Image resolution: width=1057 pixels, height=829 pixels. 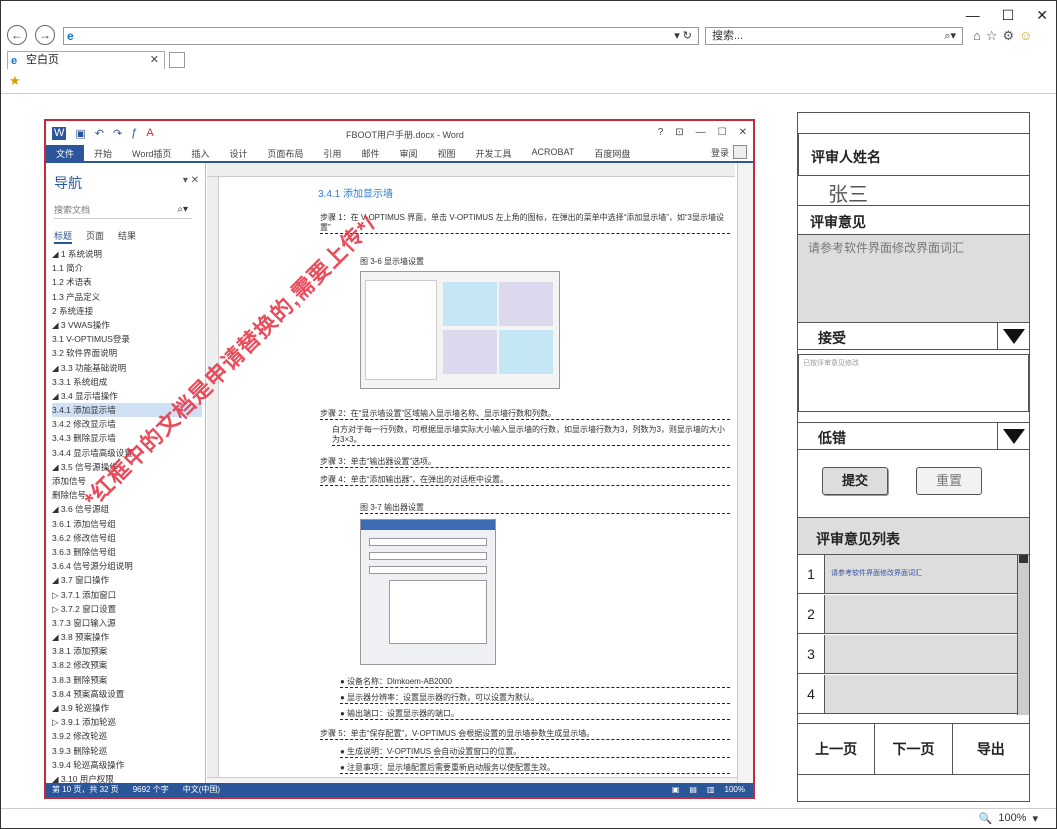 What do you see at coordinates (446, 153) in the screenshot?
I see `ribbon-tab-view: 视图` at bounding box center [446, 153].